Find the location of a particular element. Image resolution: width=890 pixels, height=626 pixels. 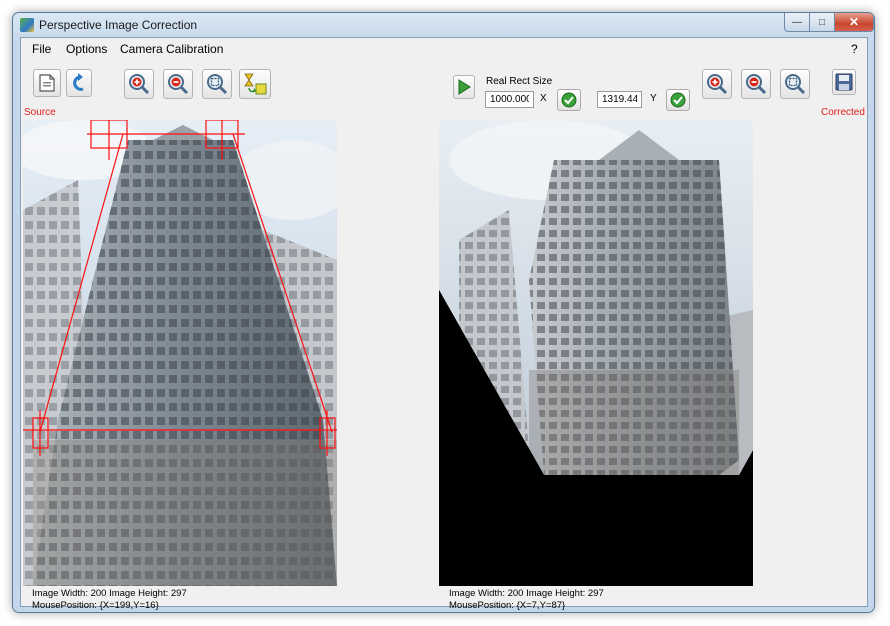

window-title: Perspective Image Correction is located at coordinates (118, 25).